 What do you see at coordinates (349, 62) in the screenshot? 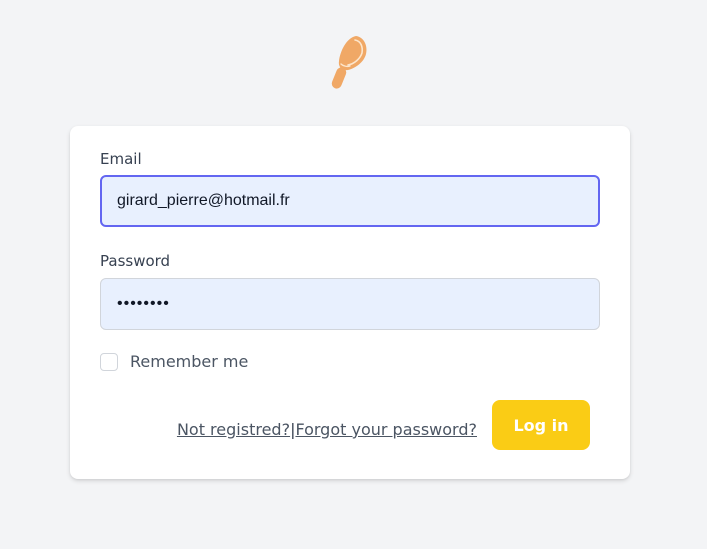
I see `popsicle-icon` at bounding box center [349, 62].